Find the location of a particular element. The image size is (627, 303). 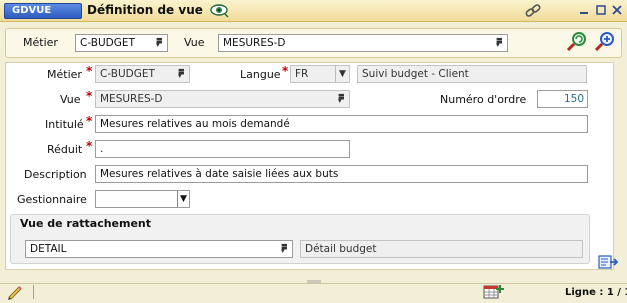

langue-select: FR ▼ is located at coordinates (320, 74).